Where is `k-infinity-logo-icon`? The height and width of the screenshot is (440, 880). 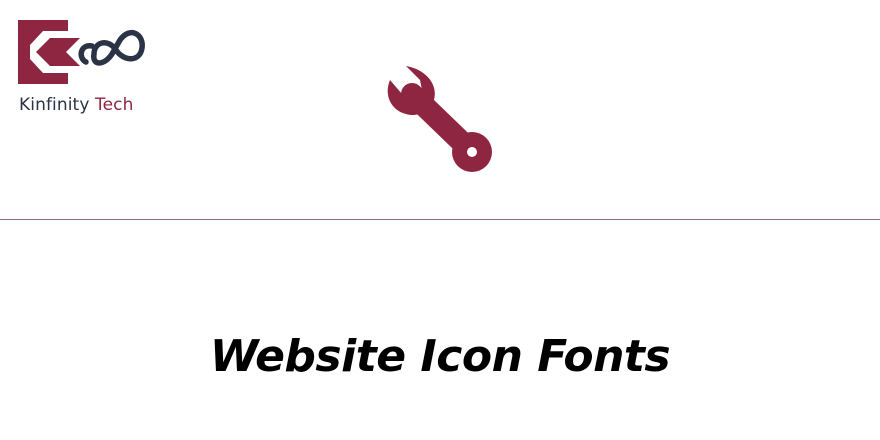
k-infinity-logo-icon is located at coordinates (81, 52).